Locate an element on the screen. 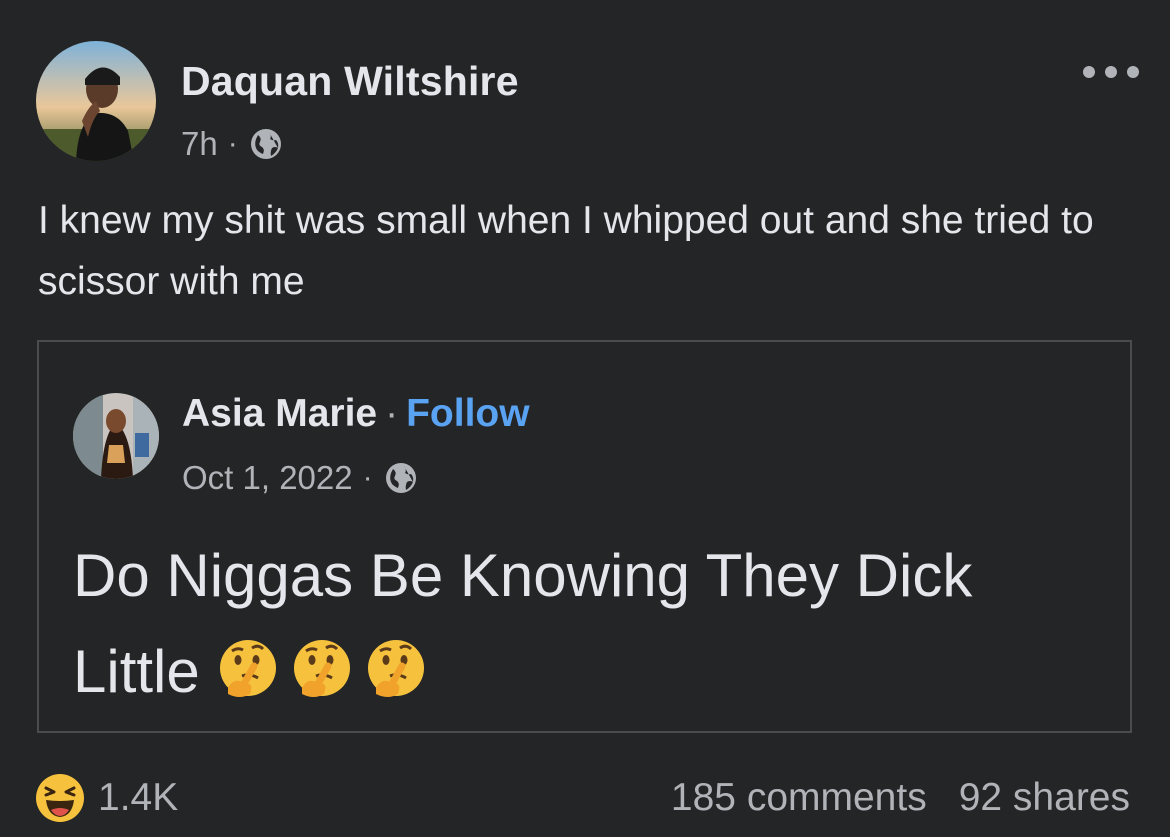 The image size is (1170, 837). reactions-summary: 1.4K is located at coordinates (106, 798).